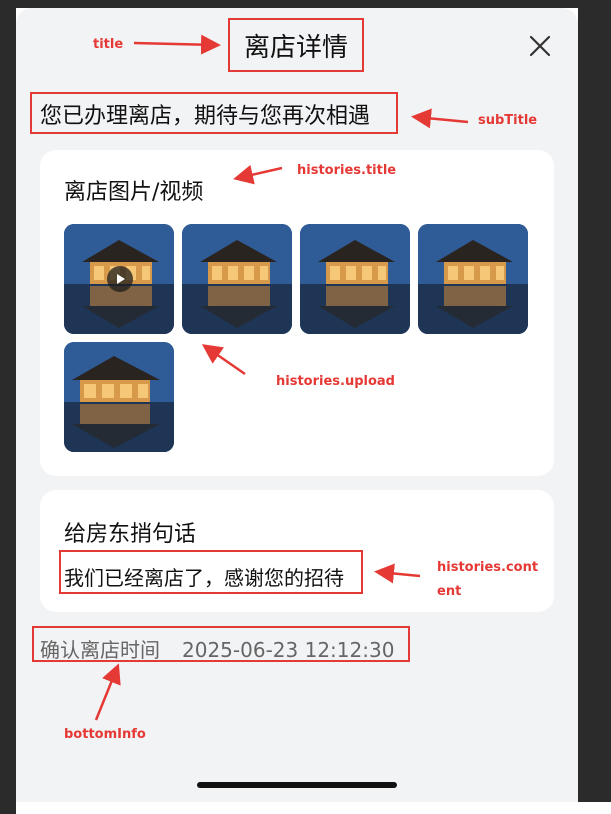 Image resolution: width=611 pixels, height=814 pixels. What do you see at coordinates (108, 44) in the screenshot?
I see `annotation-label-title: title` at bounding box center [108, 44].